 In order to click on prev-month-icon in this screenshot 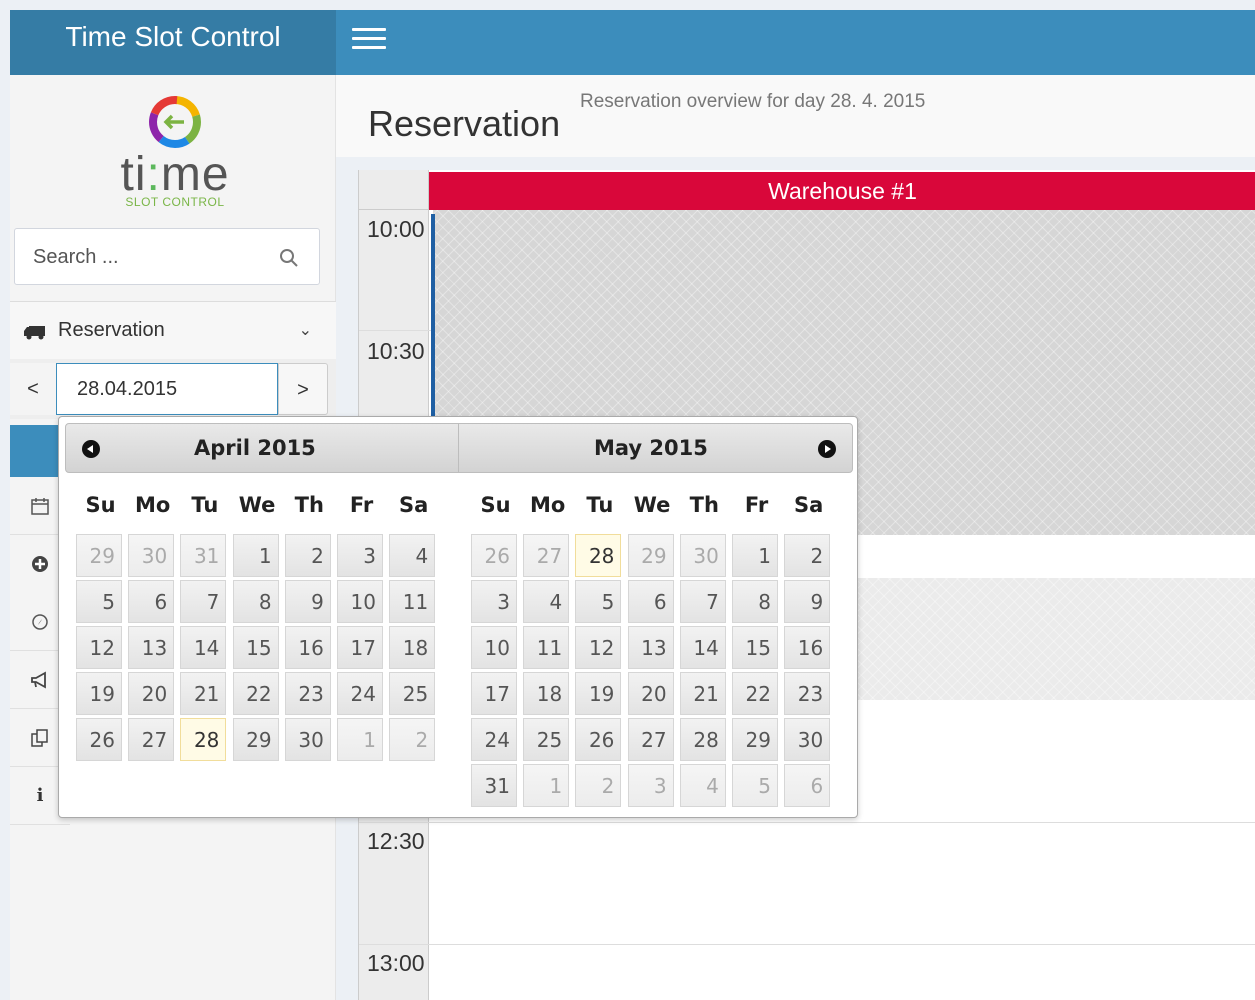, I will do `click(91, 449)`.